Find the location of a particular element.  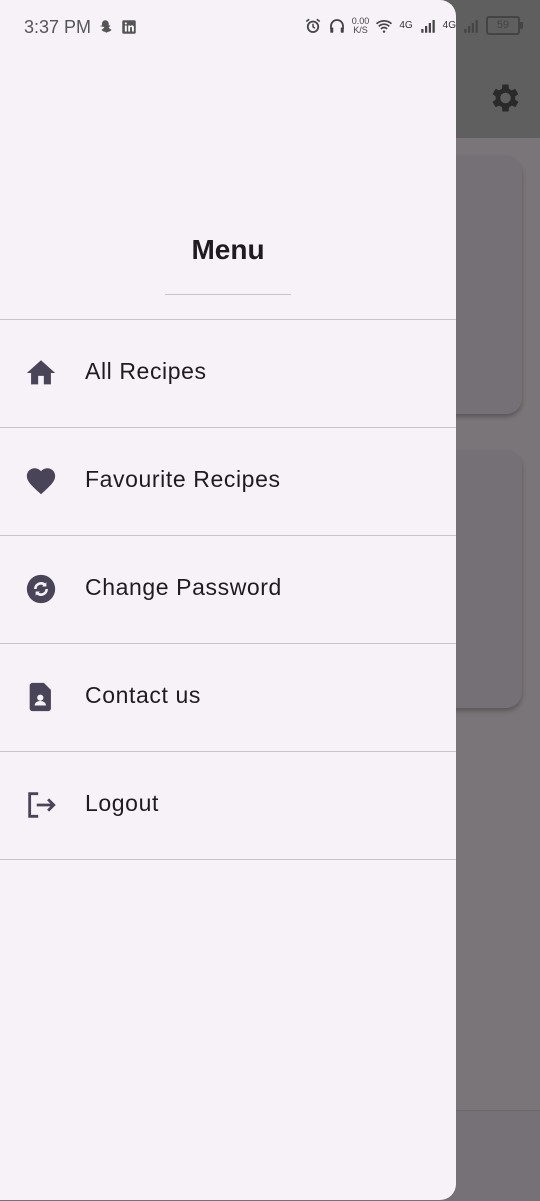

menu-item-logout: Logout is located at coordinates (228, 805).